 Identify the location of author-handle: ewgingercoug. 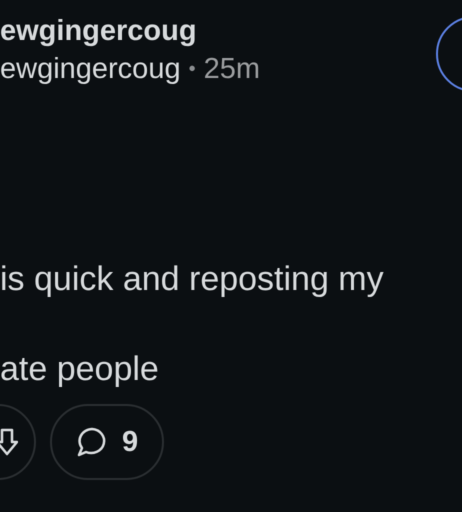
(90, 69).